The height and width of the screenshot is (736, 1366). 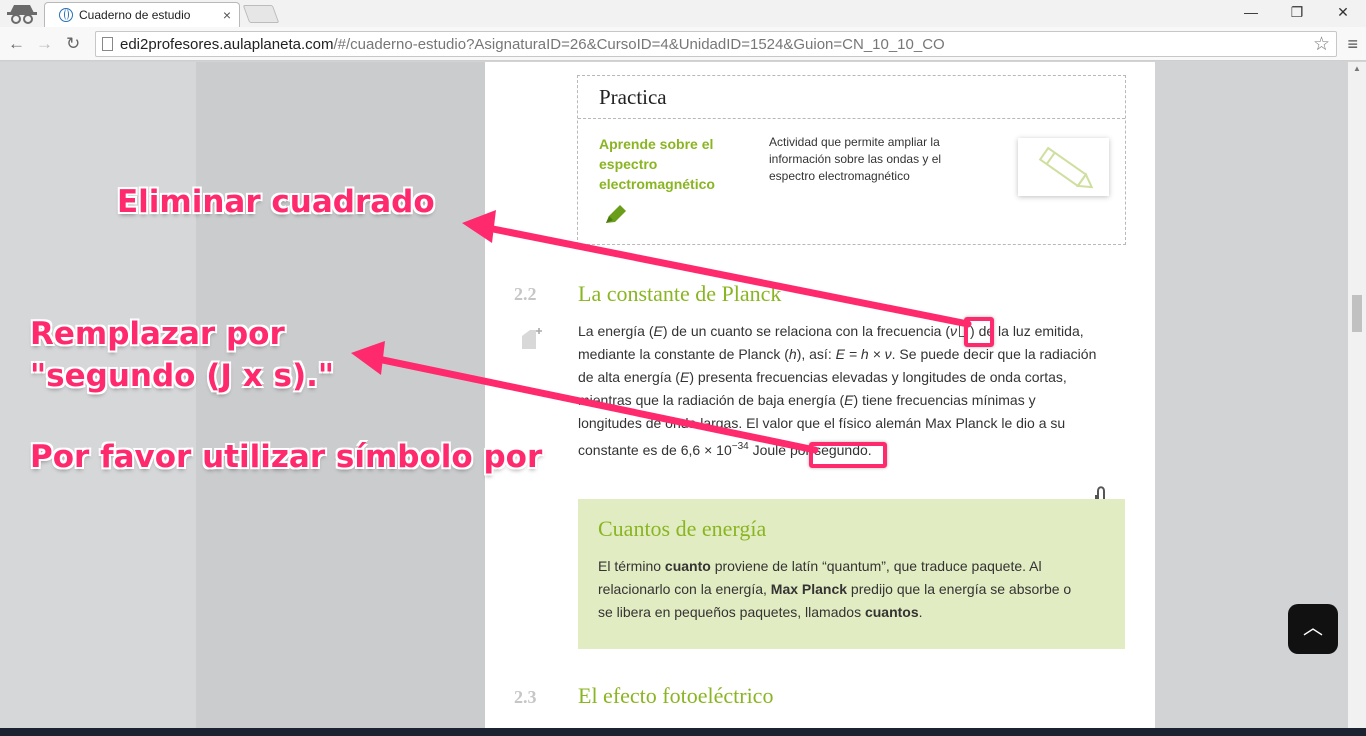 What do you see at coordinates (16, 44) in the screenshot?
I see `back-icon: ←` at bounding box center [16, 44].